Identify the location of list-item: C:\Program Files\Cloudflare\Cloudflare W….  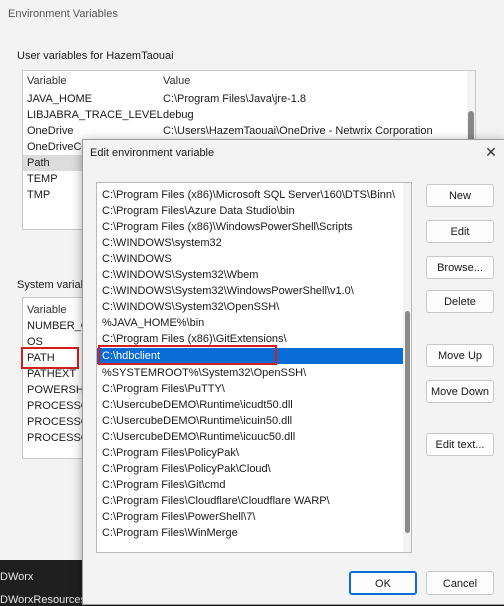
(250, 501).